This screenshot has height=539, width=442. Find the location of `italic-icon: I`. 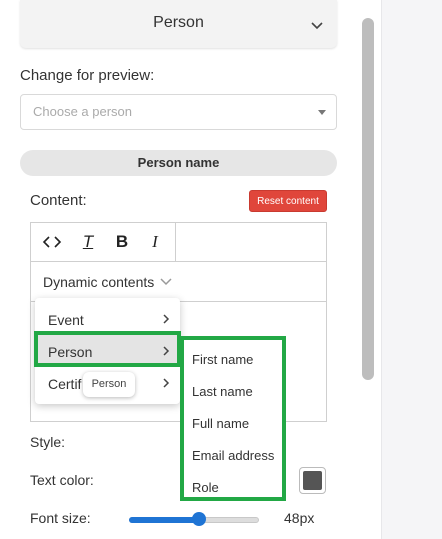

italic-icon: I is located at coordinates (155, 242).